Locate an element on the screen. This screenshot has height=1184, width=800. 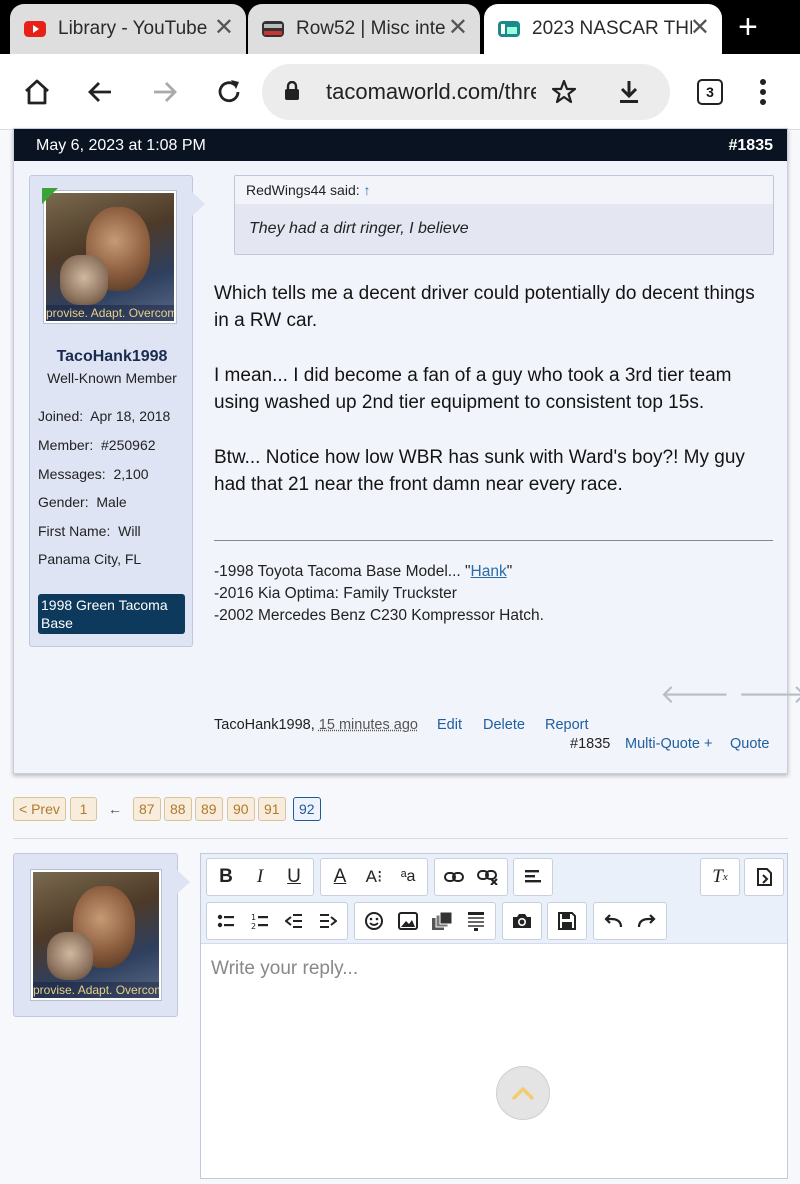
report-link: Report is located at coordinates (567, 725).